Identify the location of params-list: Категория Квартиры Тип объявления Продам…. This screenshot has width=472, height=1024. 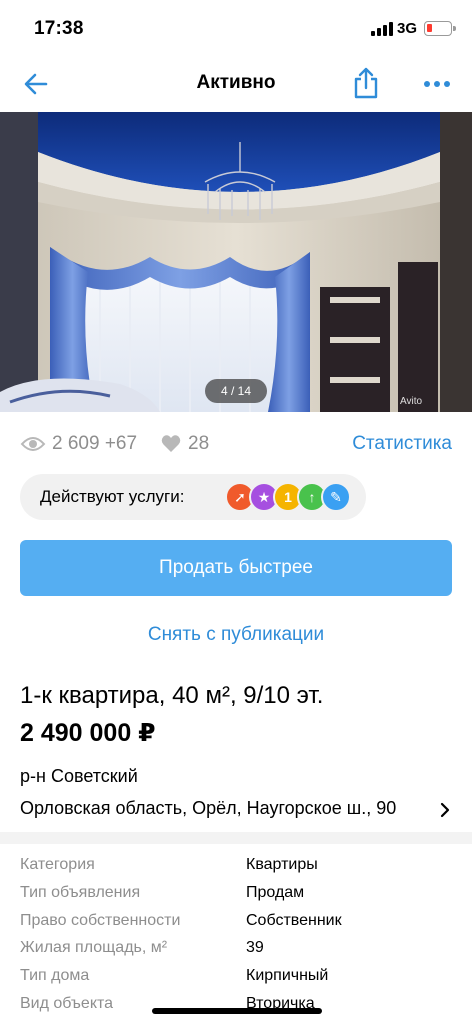
(236, 939).